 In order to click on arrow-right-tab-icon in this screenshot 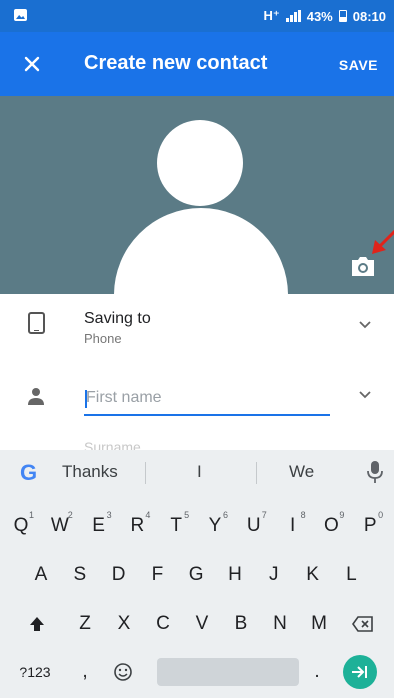, I will do `click(359, 672)`.